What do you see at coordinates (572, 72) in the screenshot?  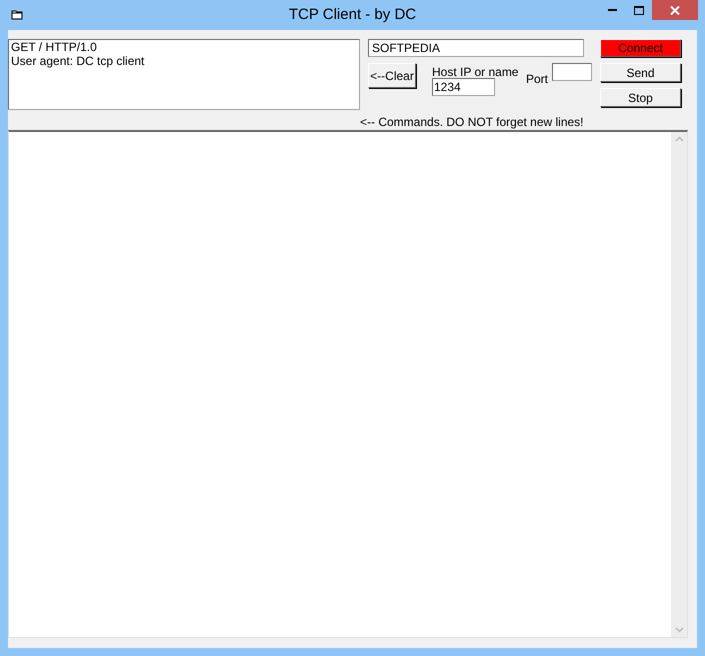 I see `port-field` at bounding box center [572, 72].